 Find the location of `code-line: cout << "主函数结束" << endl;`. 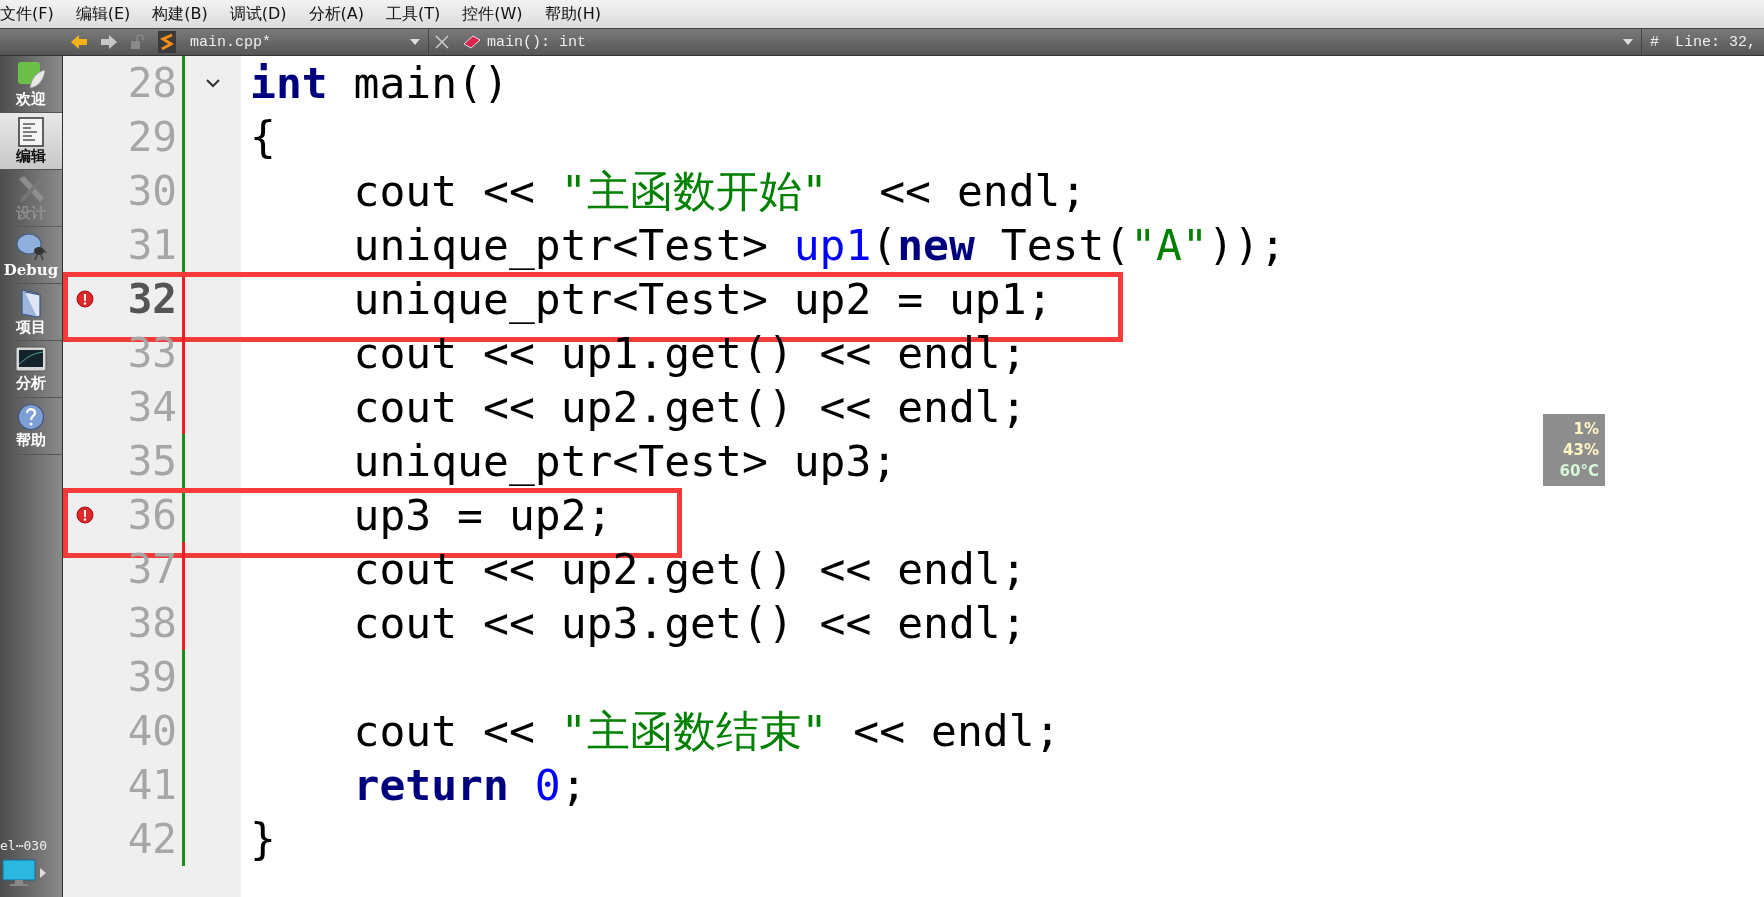

code-line: cout << "主函数结束" << endl; is located at coordinates (706, 731).